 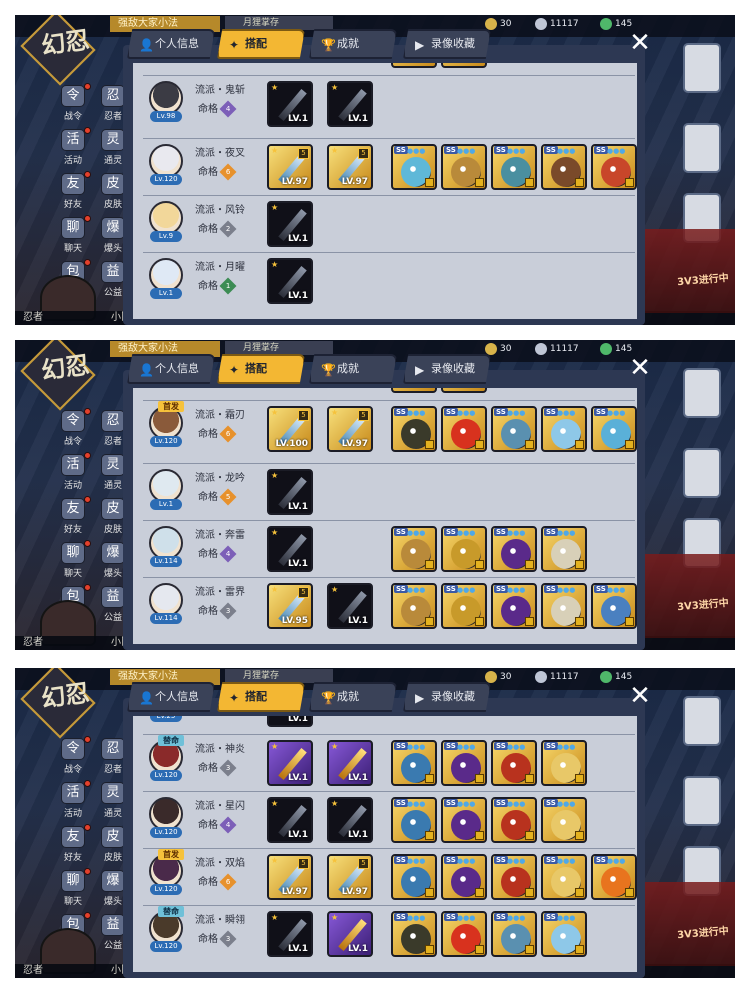 I want to click on ninja-avatar: Lv.120, so click(x=166, y=164).